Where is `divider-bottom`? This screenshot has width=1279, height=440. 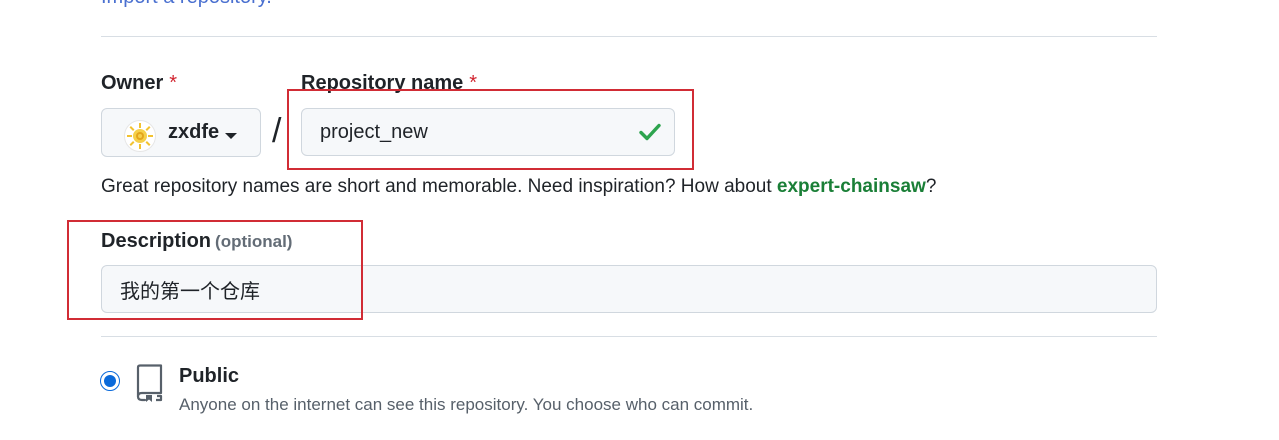 divider-bottom is located at coordinates (629, 336).